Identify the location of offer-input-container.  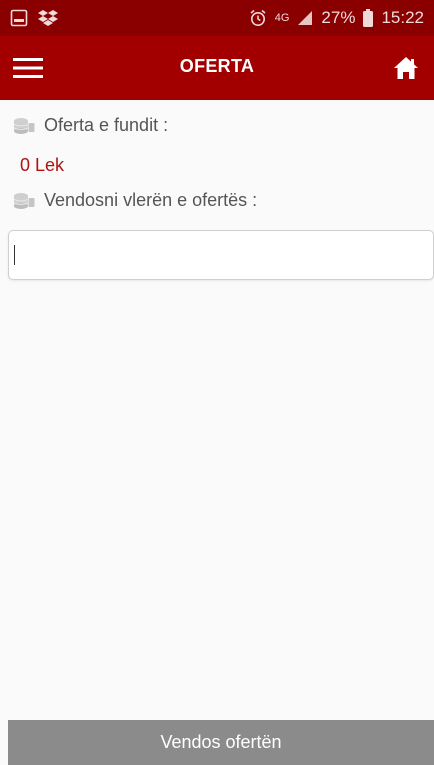
(221, 255).